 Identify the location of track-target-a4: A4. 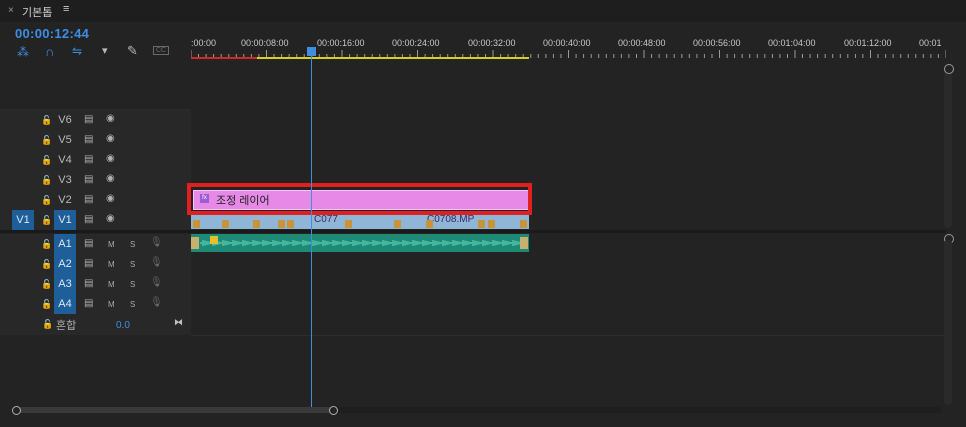
(65, 304).